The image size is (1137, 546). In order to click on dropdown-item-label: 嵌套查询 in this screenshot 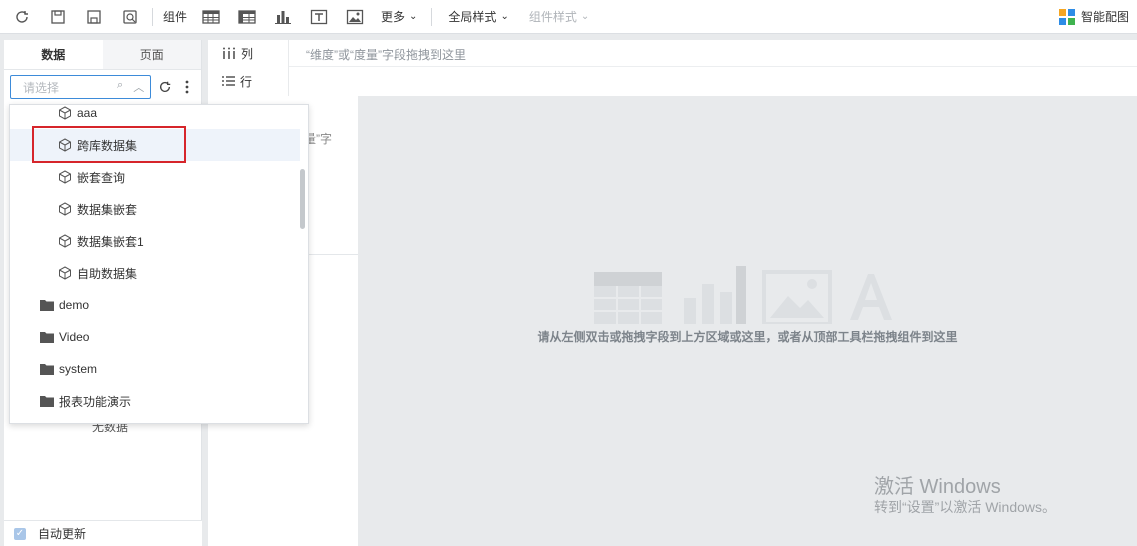, I will do `click(101, 177)`.